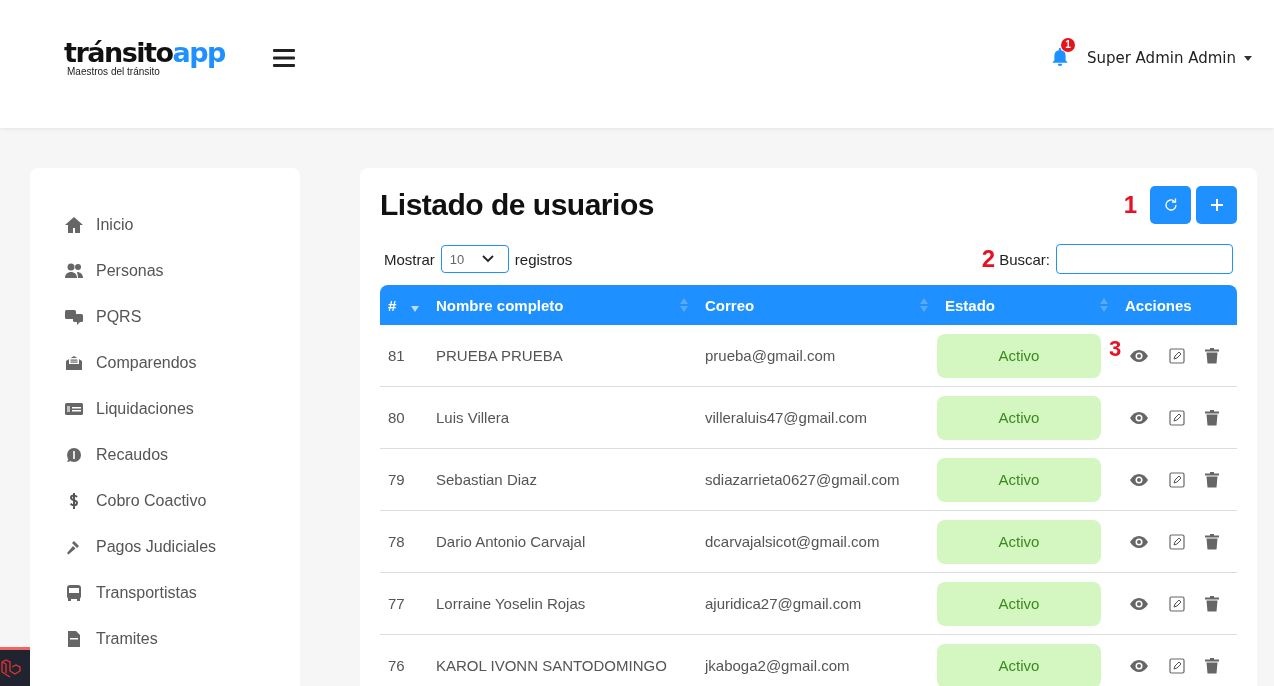 This screenshot has width=1274, height=686. What do you see at coordinates (74, 225) in the screenshot?
I see `home-icon` at bounding box center [74, 225].